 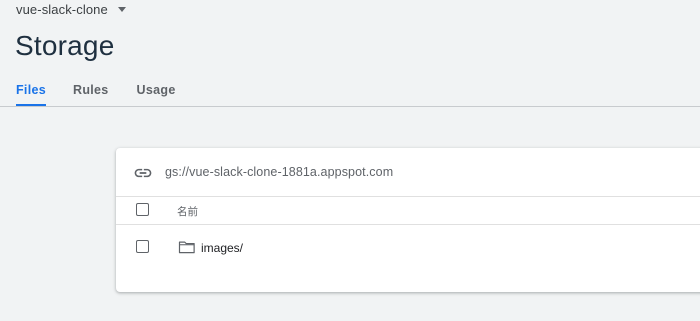 I want to click on tab-bar: Files Rules Usage, so click(x=350, y=89).